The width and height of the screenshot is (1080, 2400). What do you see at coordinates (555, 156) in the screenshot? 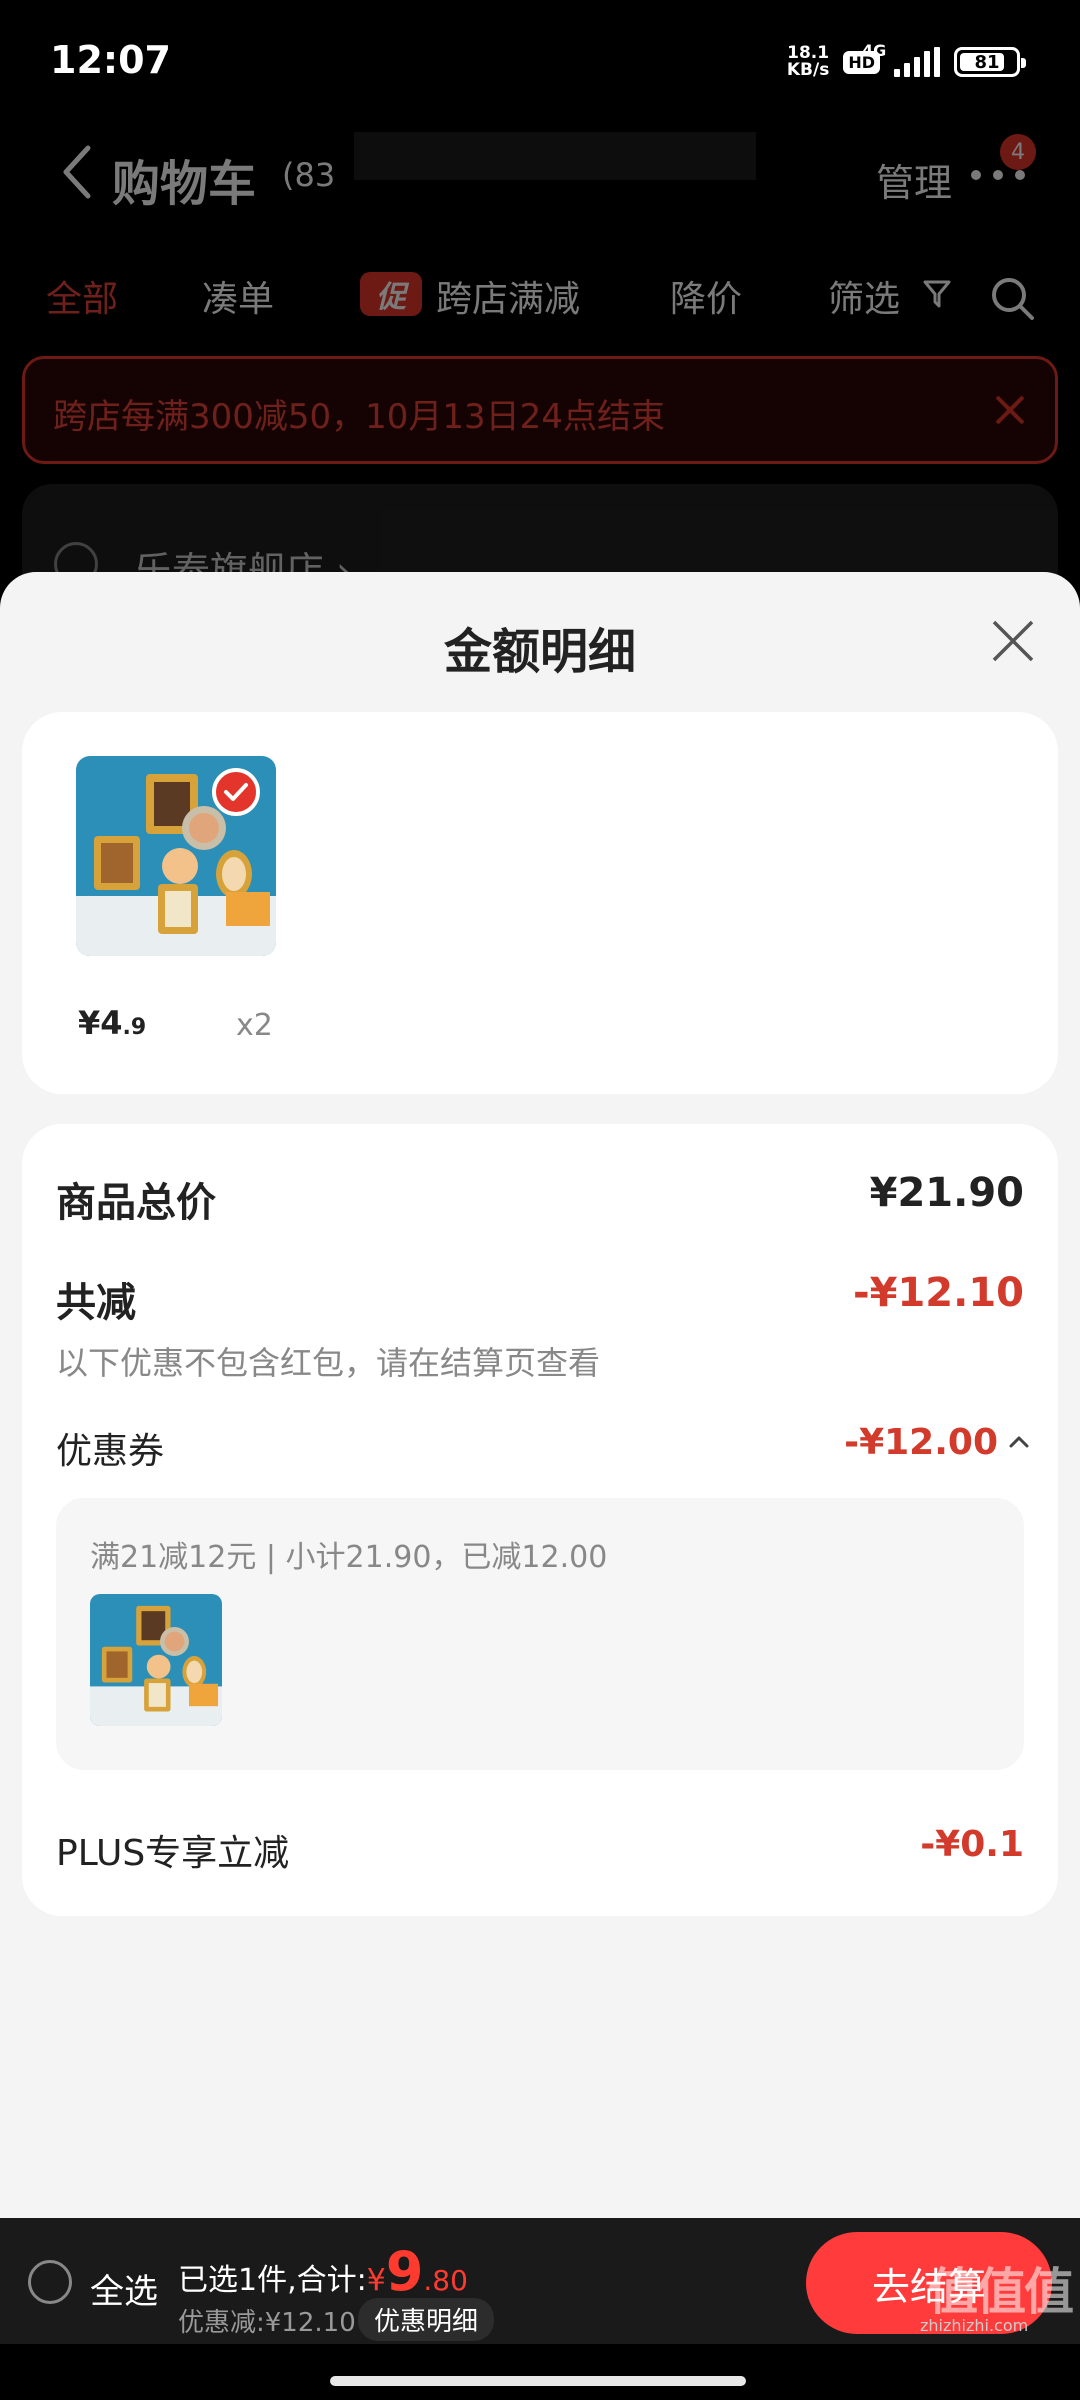
I see `redacted-area` at bounding box center [555, 156].